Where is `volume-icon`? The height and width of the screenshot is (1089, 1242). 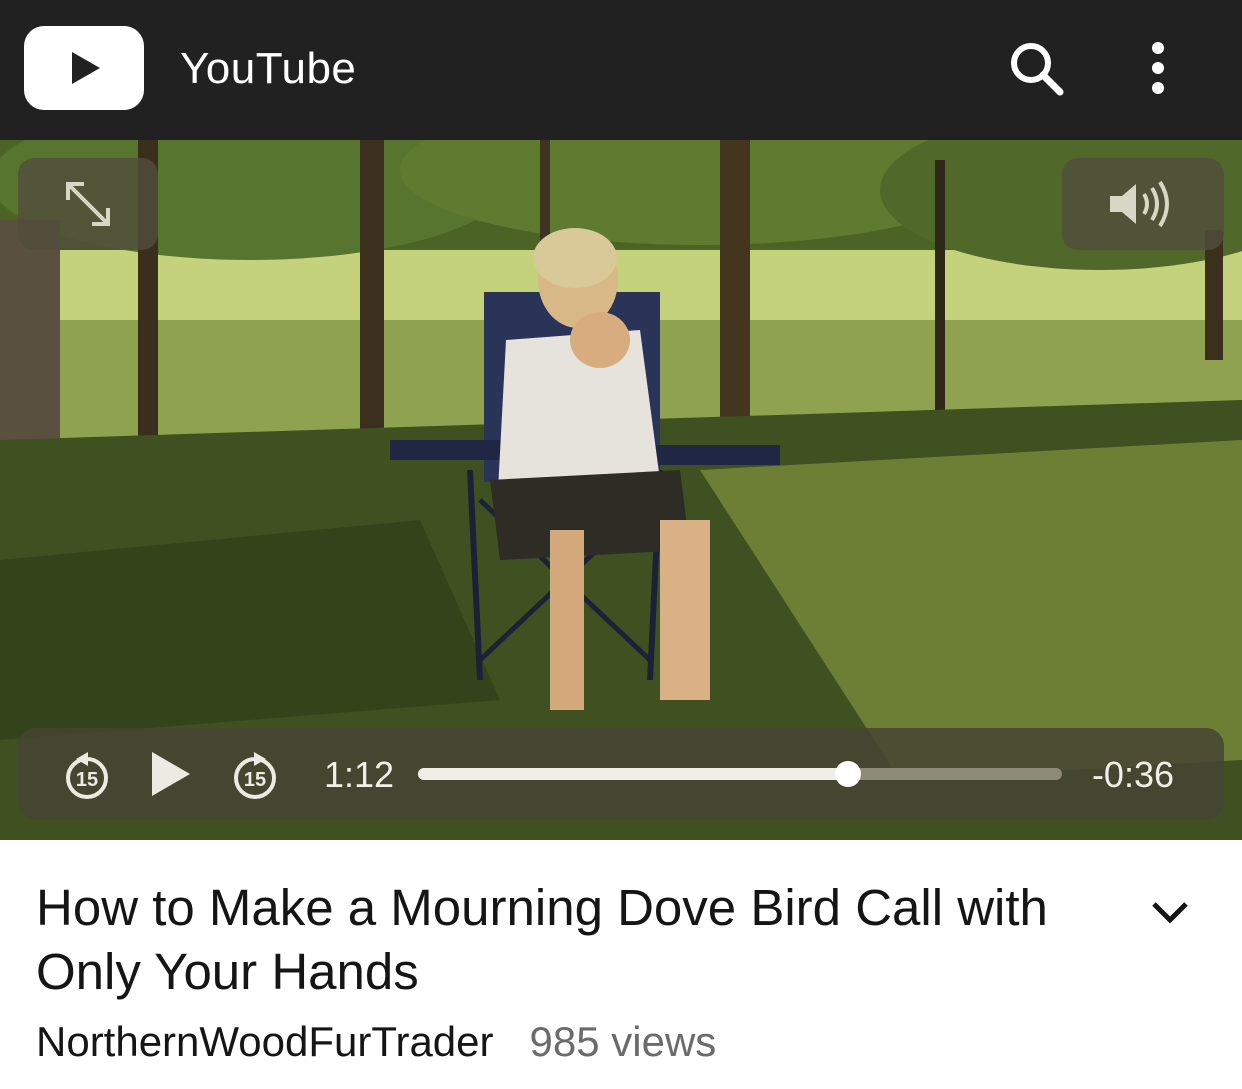
volume-icon is located at coordinates (1139, 204).